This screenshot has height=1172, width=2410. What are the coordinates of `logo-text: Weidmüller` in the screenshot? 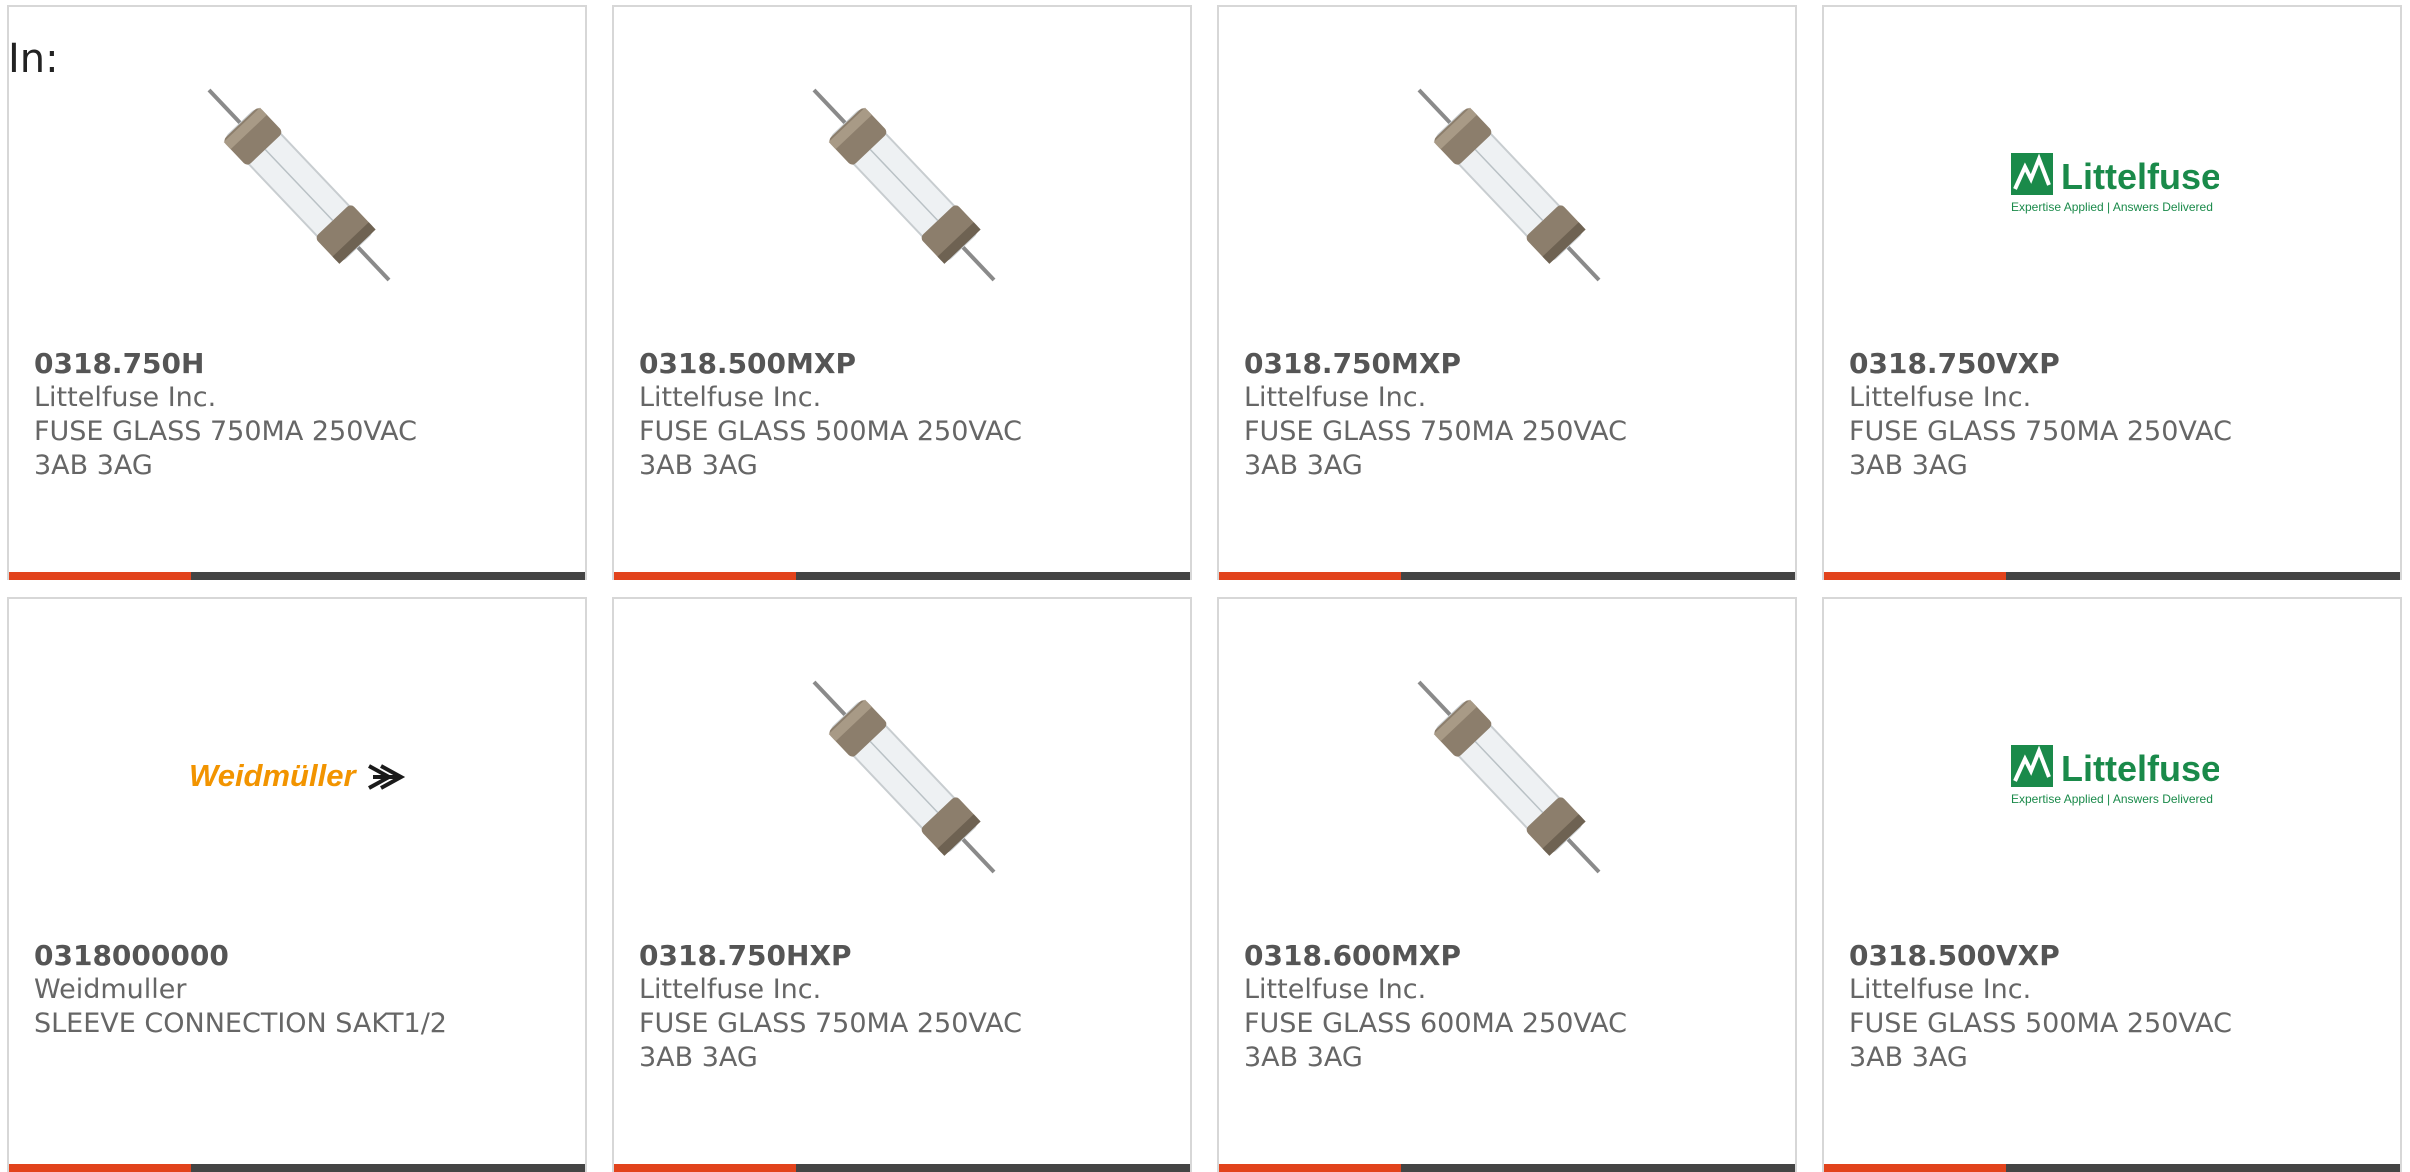 It's located at (273, 775).